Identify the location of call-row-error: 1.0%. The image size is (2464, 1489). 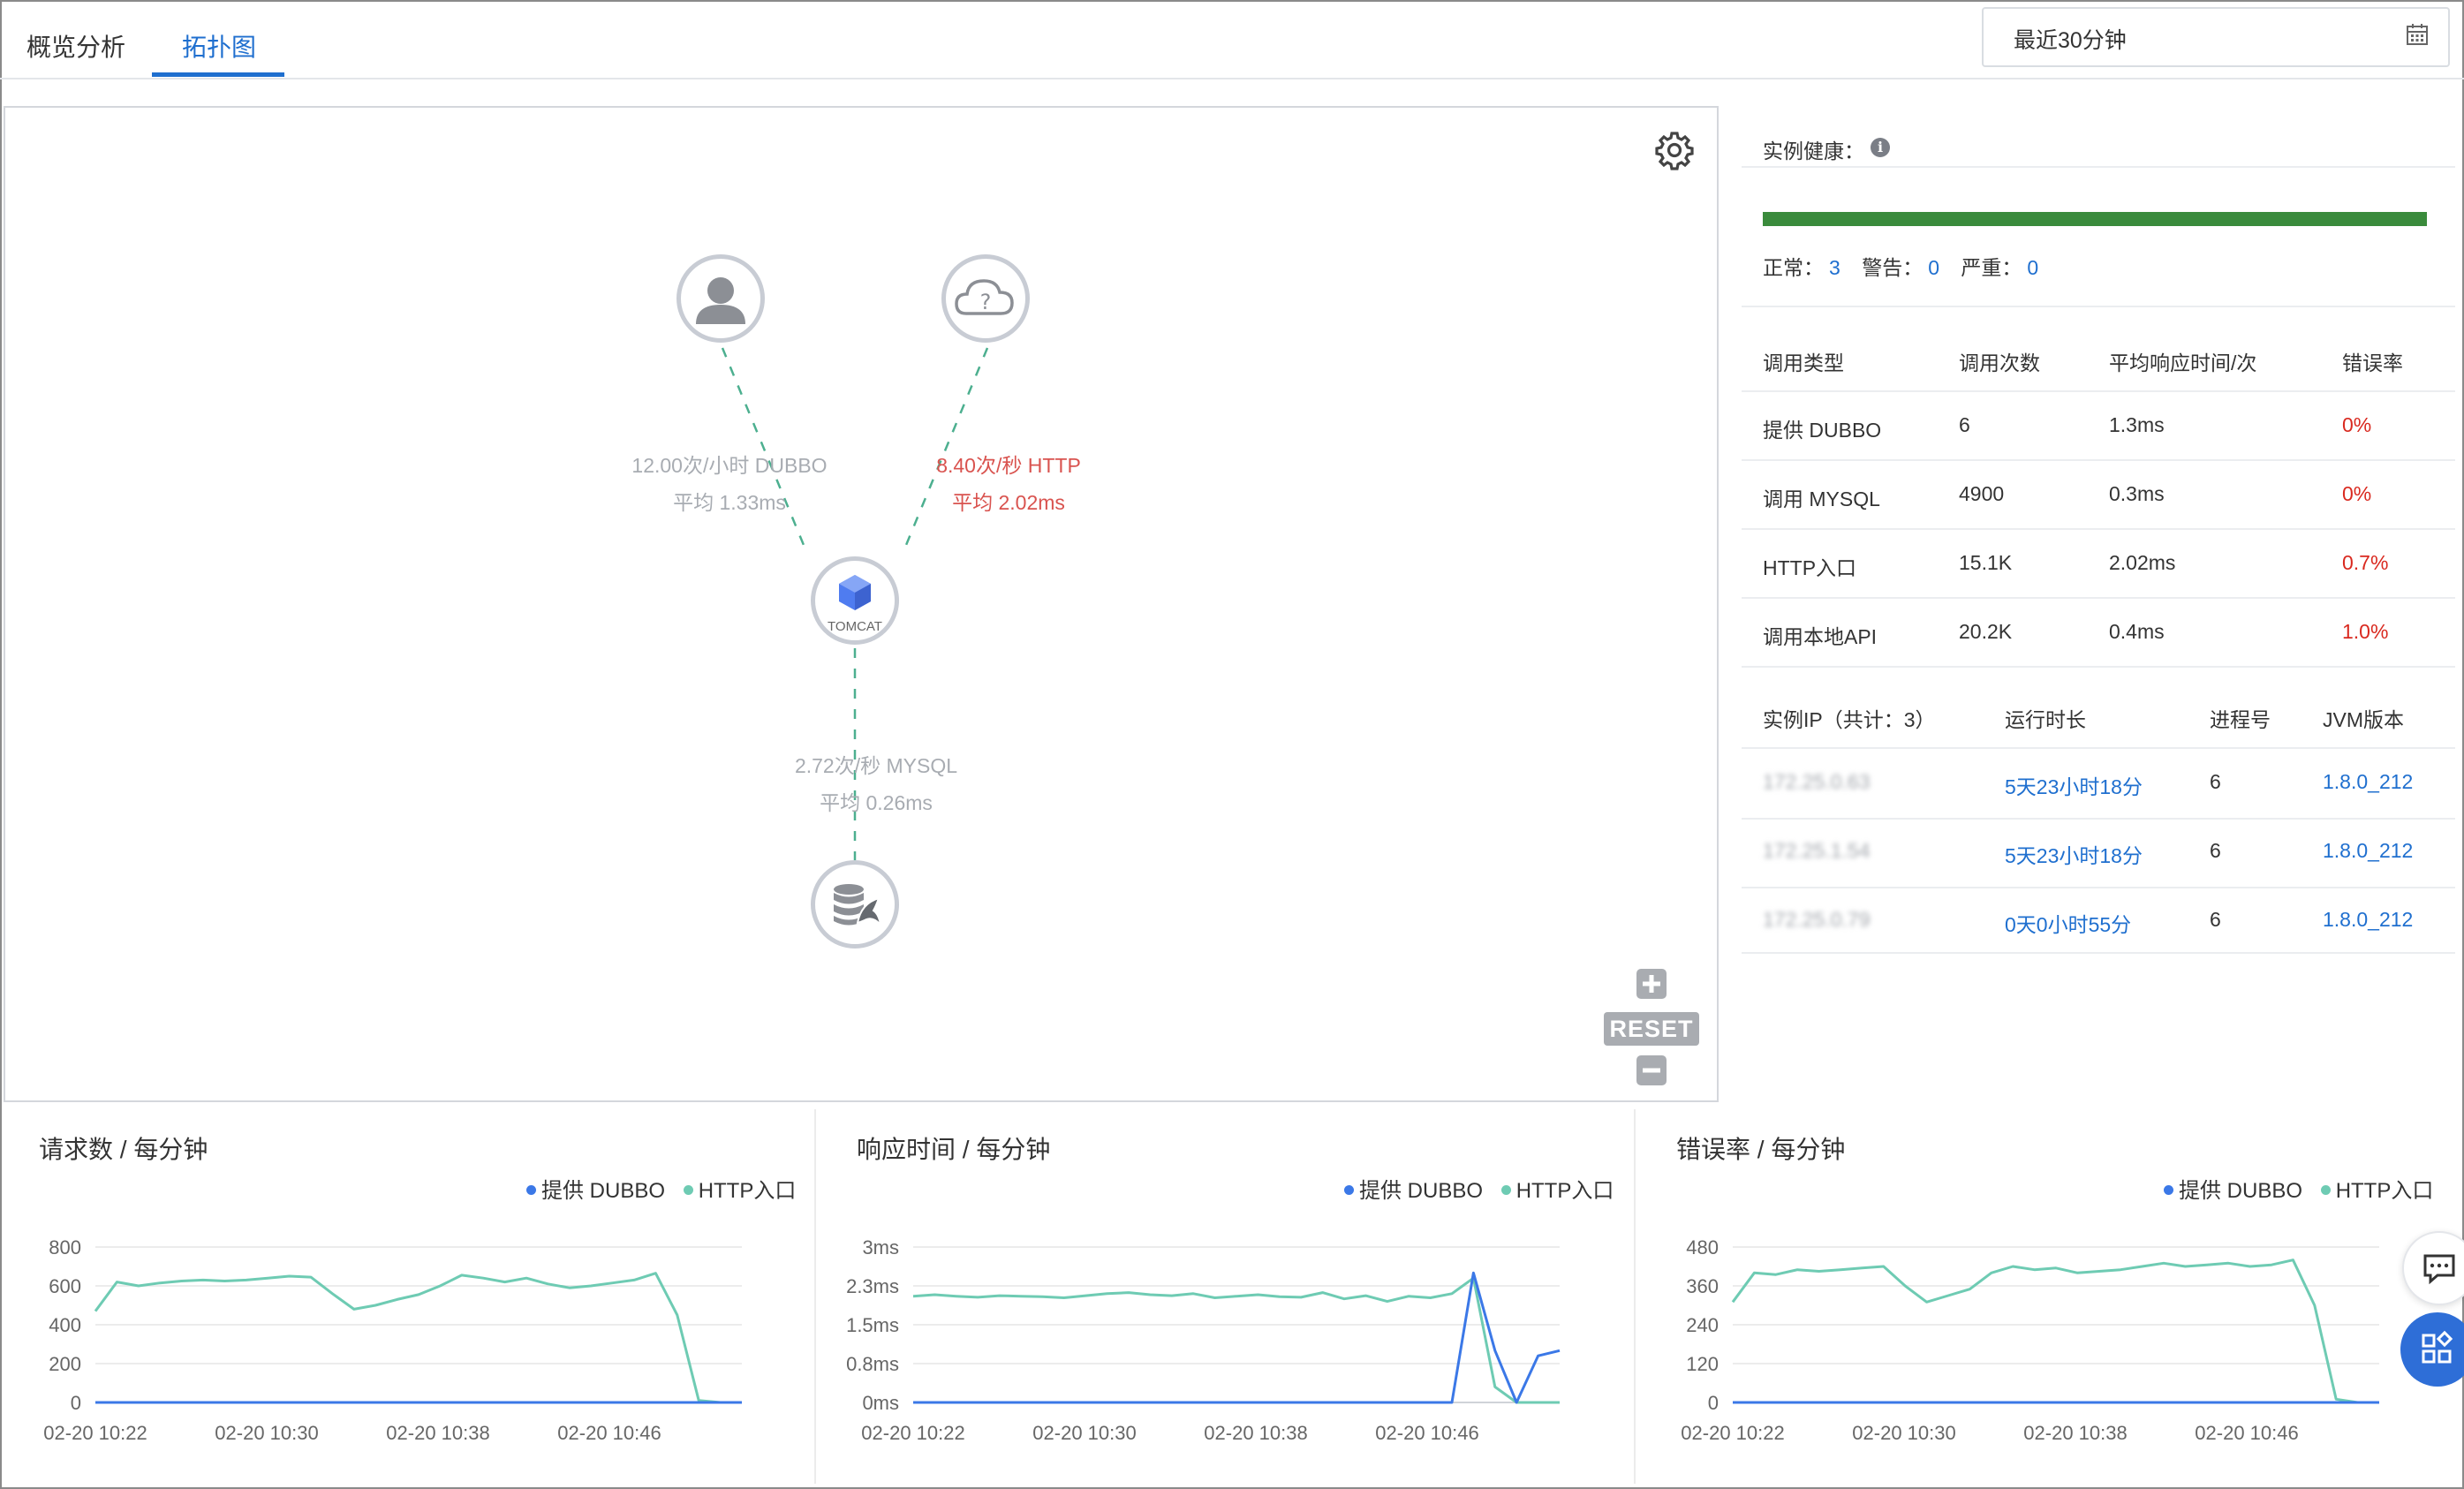
(2365, 631).